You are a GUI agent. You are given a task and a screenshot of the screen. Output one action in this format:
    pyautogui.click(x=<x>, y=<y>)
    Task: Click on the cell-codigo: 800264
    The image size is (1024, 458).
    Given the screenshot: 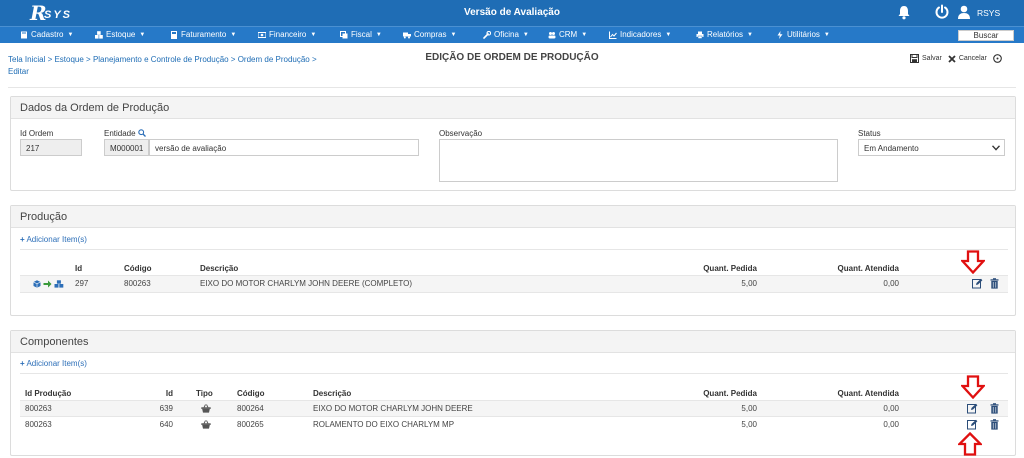 What is the action you would take?
    pyautogui.click(x=250, y=408)
    